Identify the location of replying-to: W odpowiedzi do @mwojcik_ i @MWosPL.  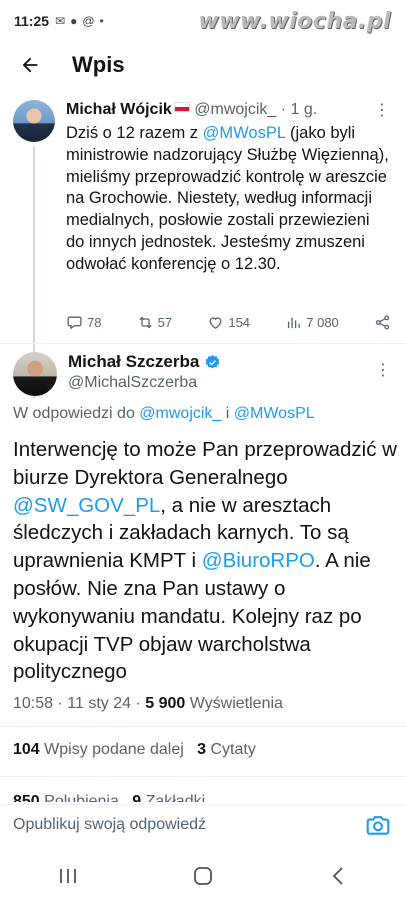
(164, 414).